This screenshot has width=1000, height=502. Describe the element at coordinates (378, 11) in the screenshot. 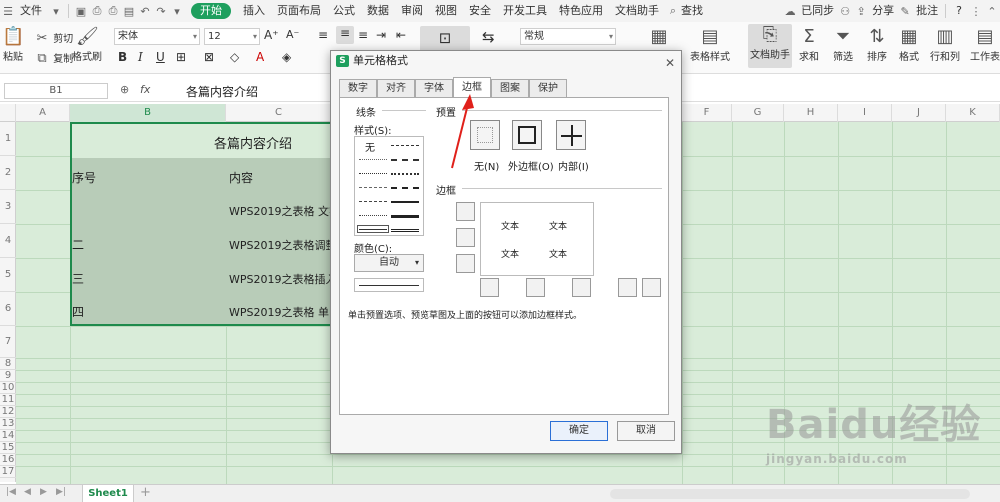

I see `tab-data: 数据` at that location.